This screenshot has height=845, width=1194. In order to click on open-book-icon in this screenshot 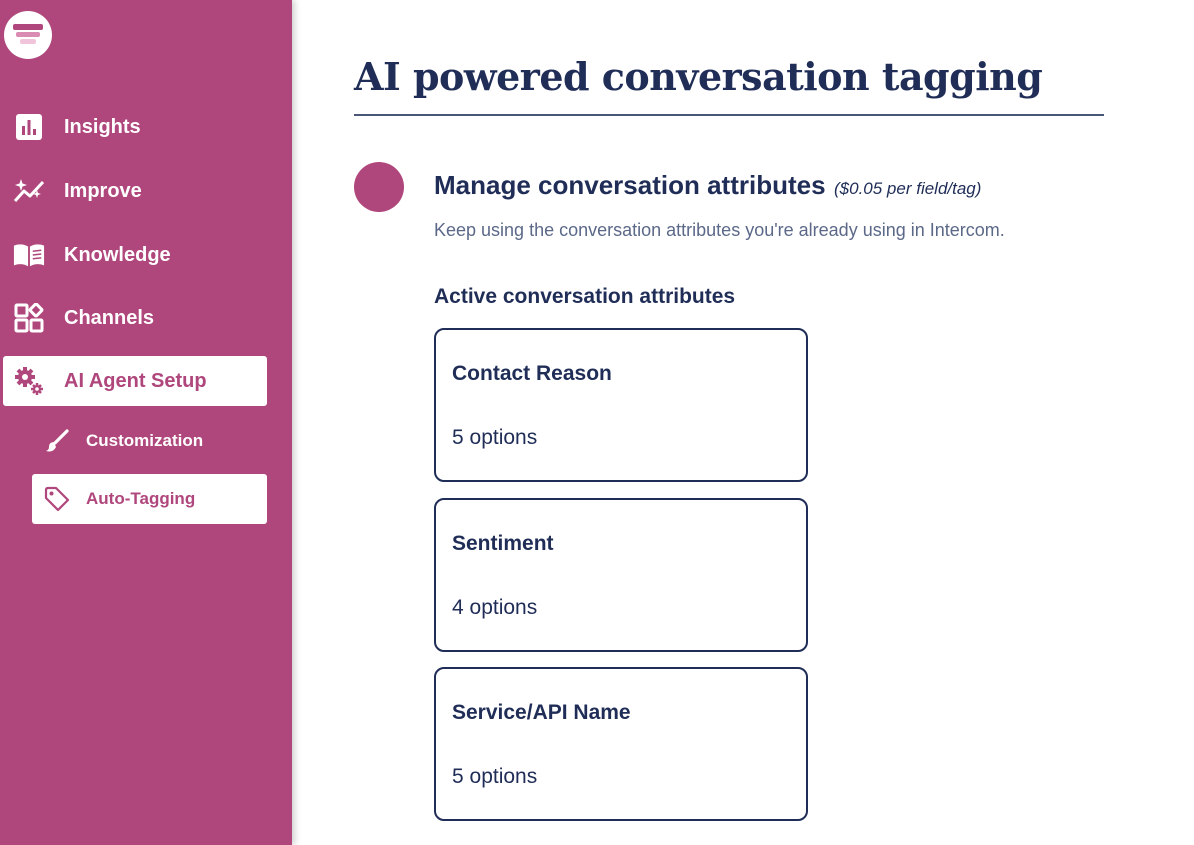, I will do `click(29, 255)`.